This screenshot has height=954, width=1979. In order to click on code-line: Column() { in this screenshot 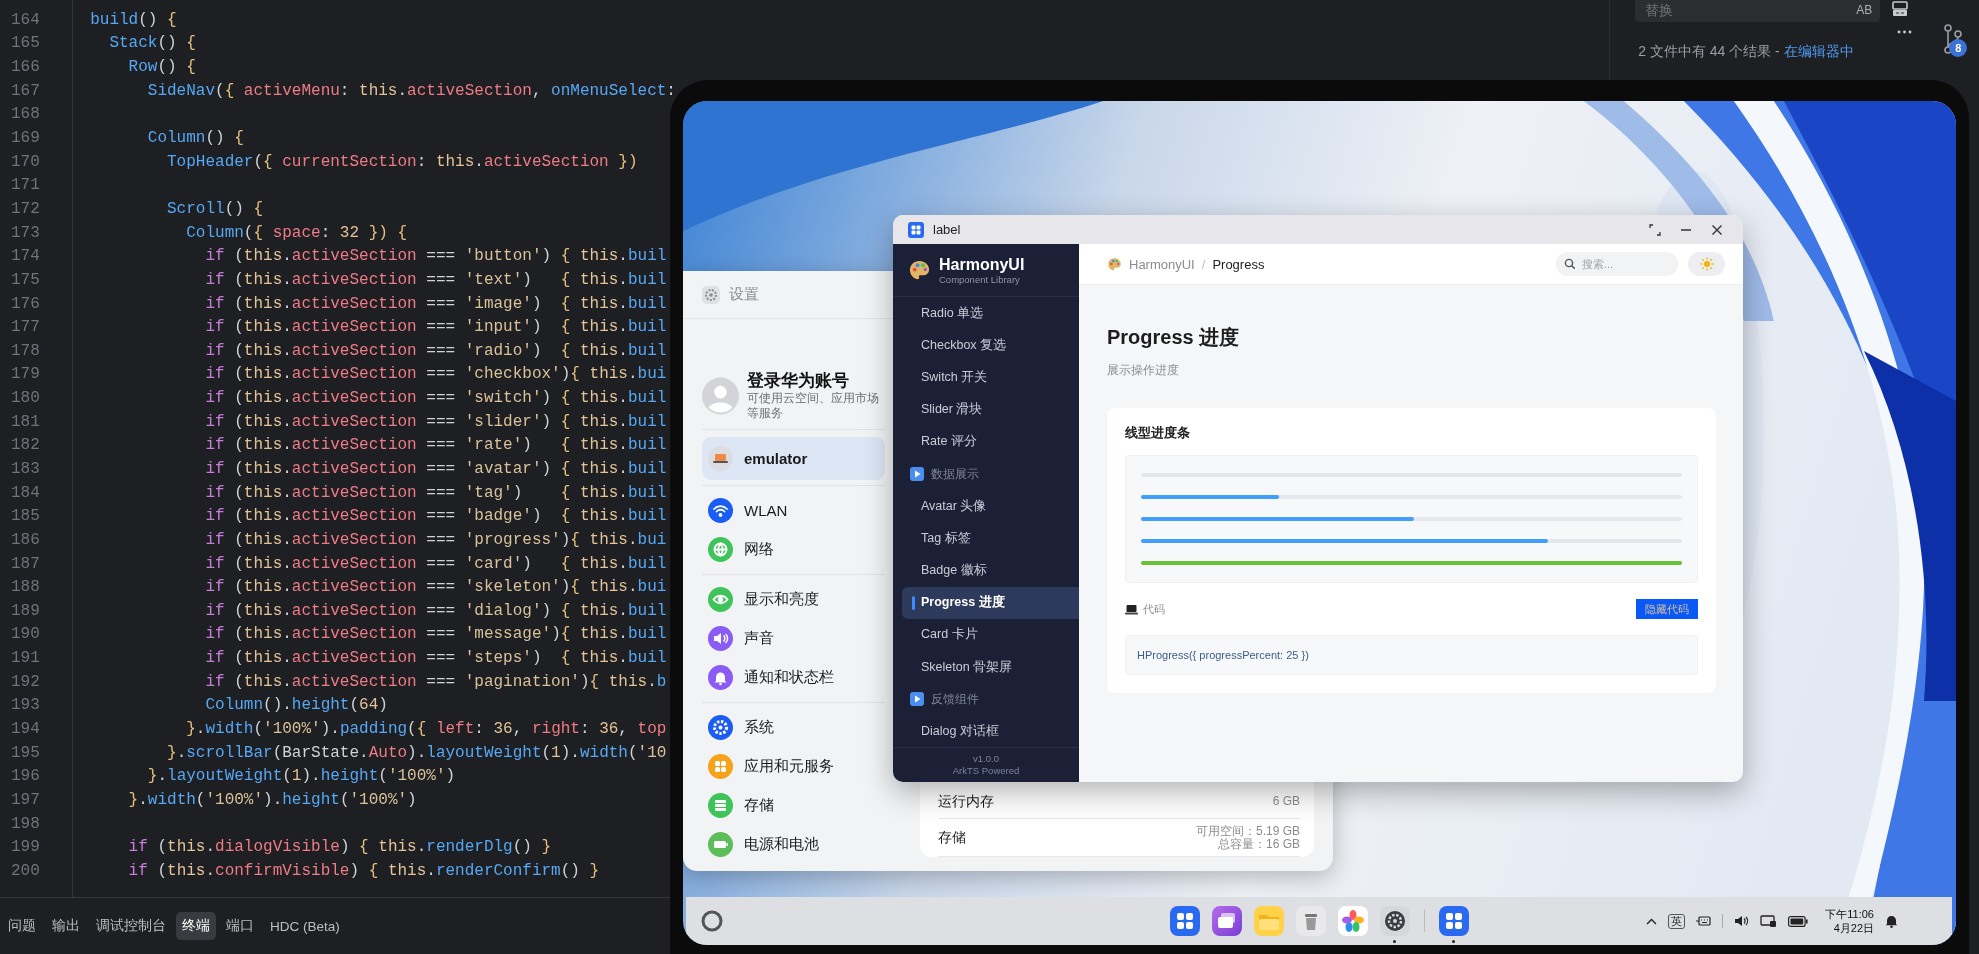, I will do `click(195, 138)`.